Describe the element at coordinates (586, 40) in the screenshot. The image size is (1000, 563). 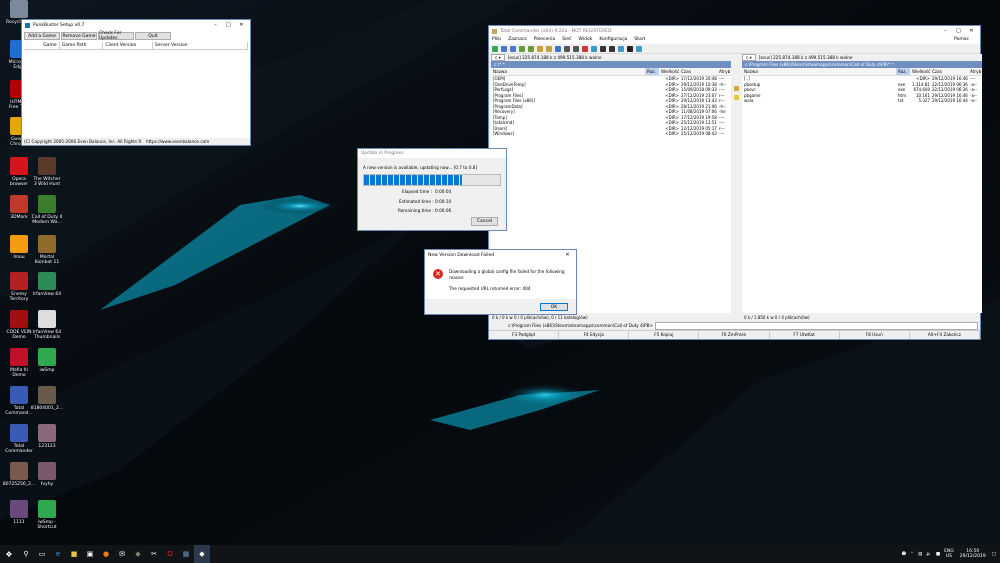
I see `menu-widok: Widok` at that location.